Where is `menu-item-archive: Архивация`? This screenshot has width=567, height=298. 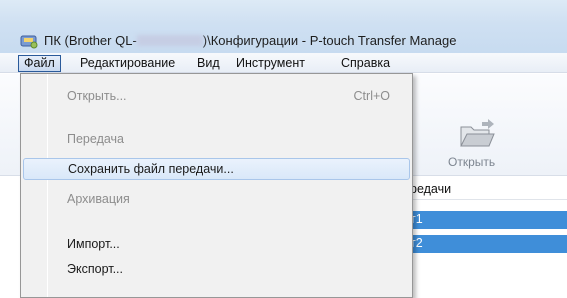 menu-item-archive: Архивация is located at coordinates (216, 200).